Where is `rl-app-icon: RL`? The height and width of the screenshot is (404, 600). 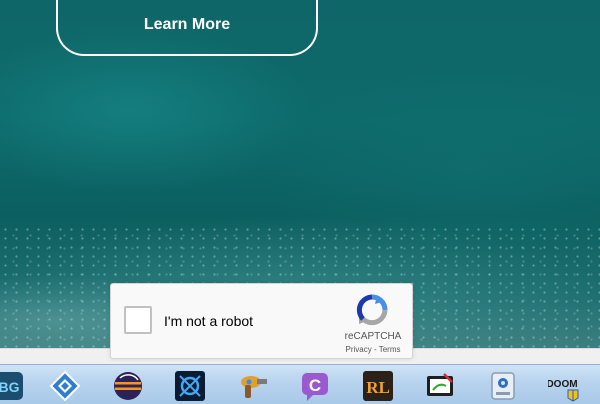
rl-app-icon: RL is located at coordinates (378, 386).